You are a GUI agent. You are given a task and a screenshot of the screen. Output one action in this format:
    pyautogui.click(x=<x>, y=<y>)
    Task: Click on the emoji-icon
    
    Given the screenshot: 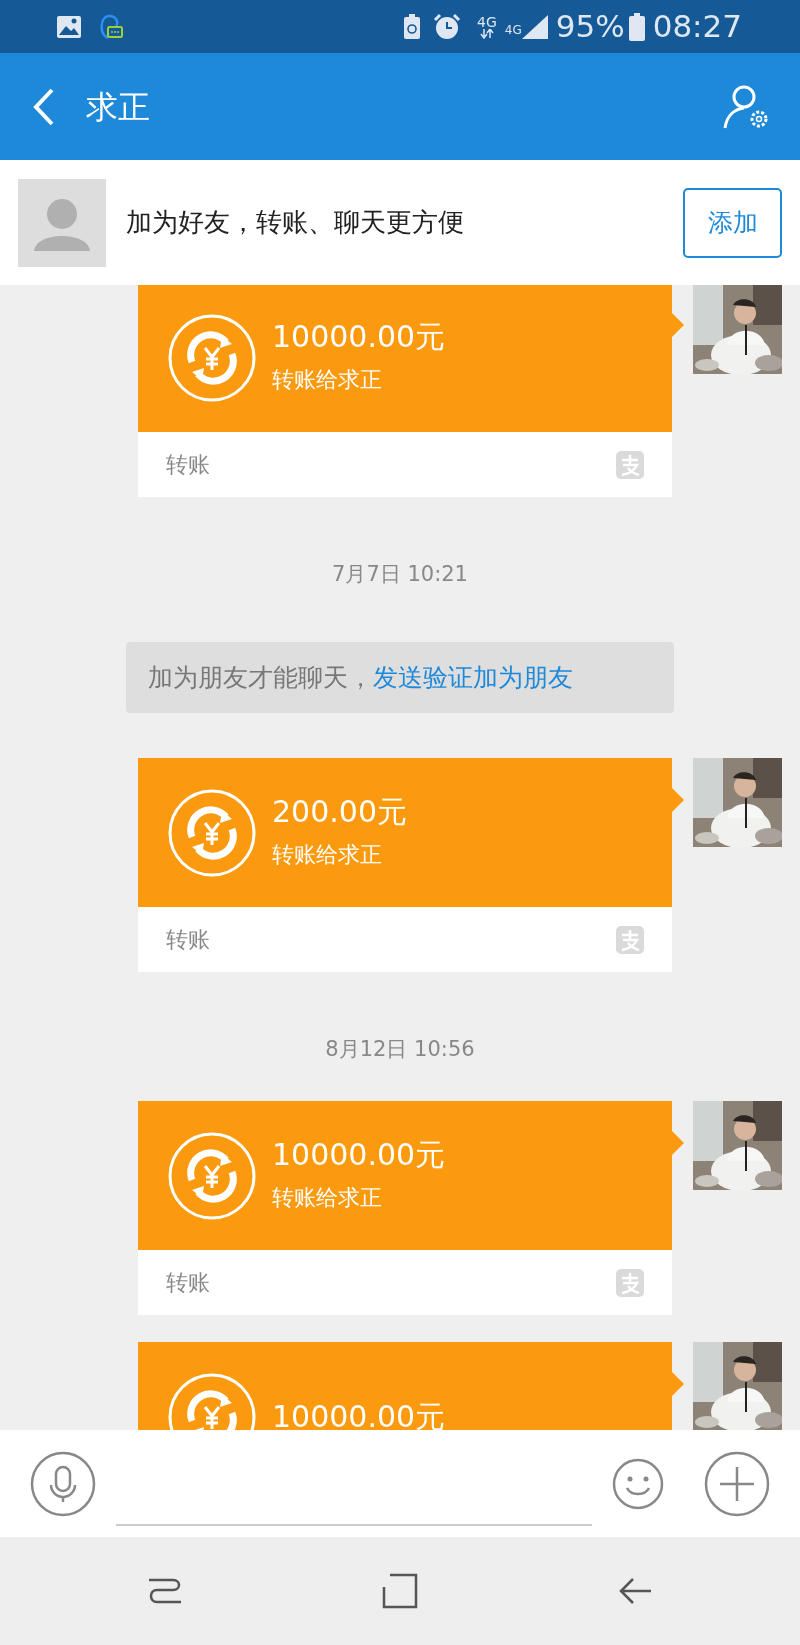 What is the action you would take?
    pyautogui.click(x=638, y=1483)
    